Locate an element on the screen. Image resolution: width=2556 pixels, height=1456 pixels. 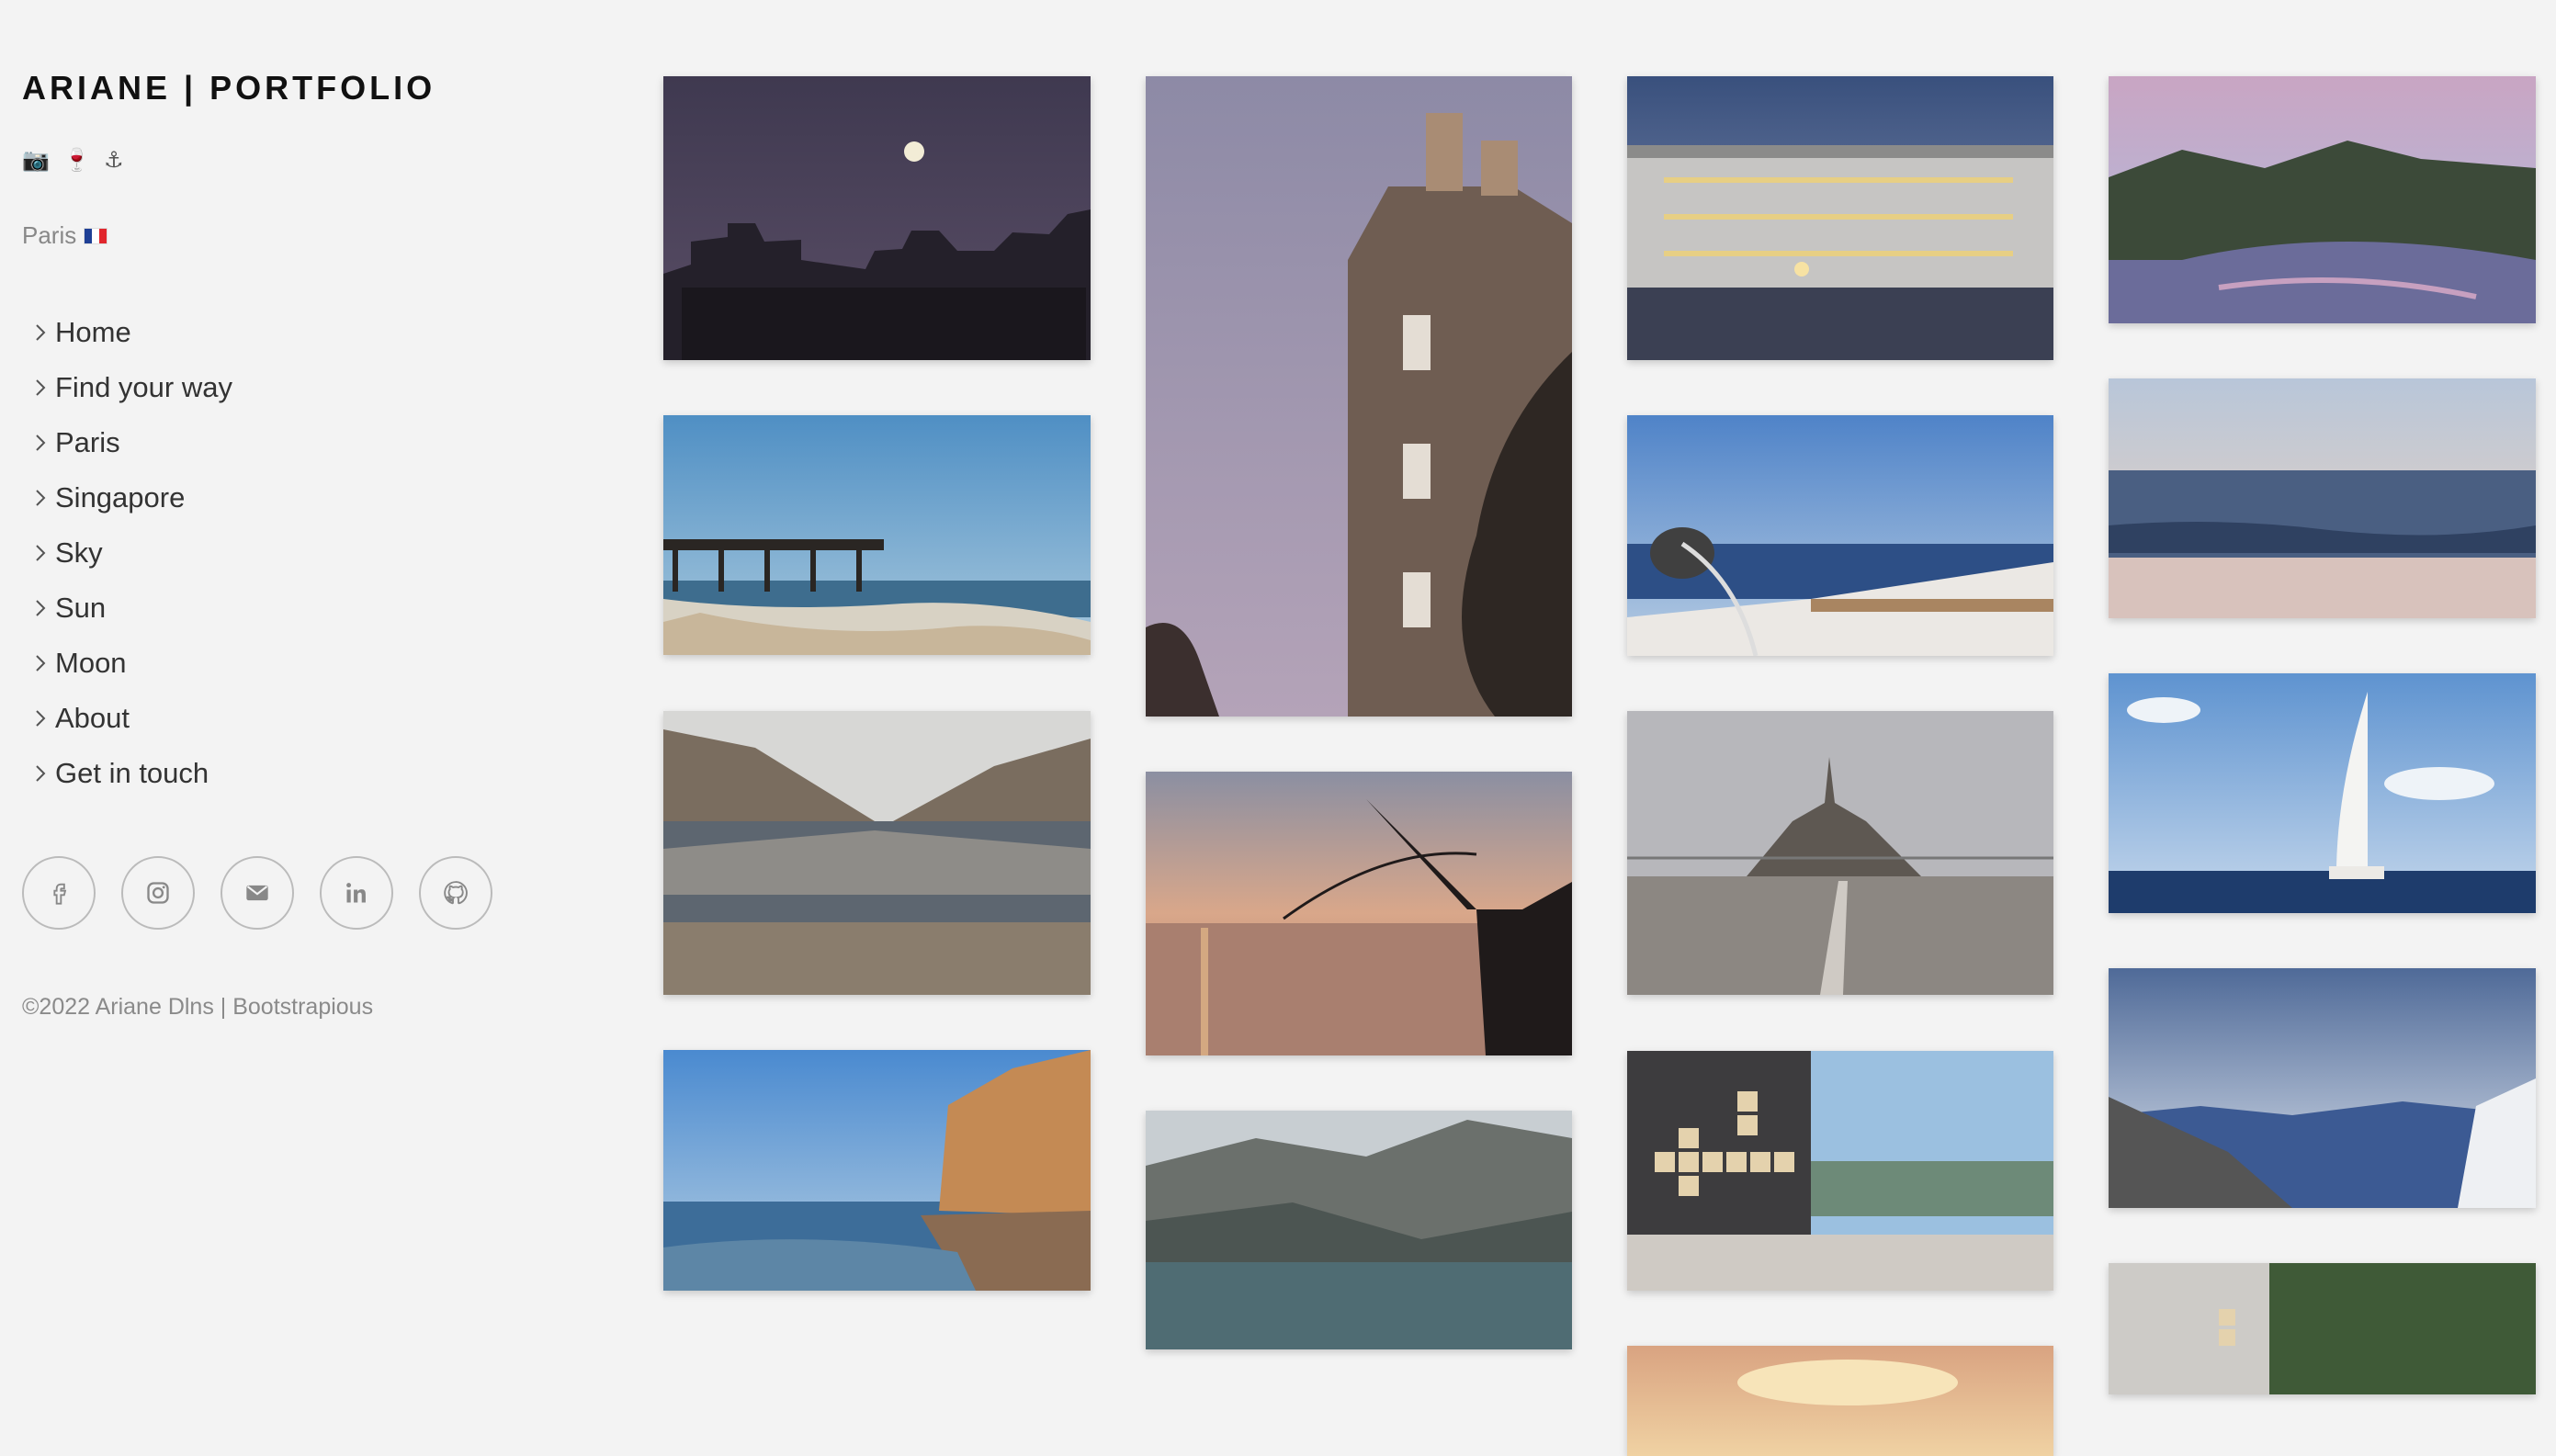
photo-ocean-waves is located at coordinates (2322, 498).